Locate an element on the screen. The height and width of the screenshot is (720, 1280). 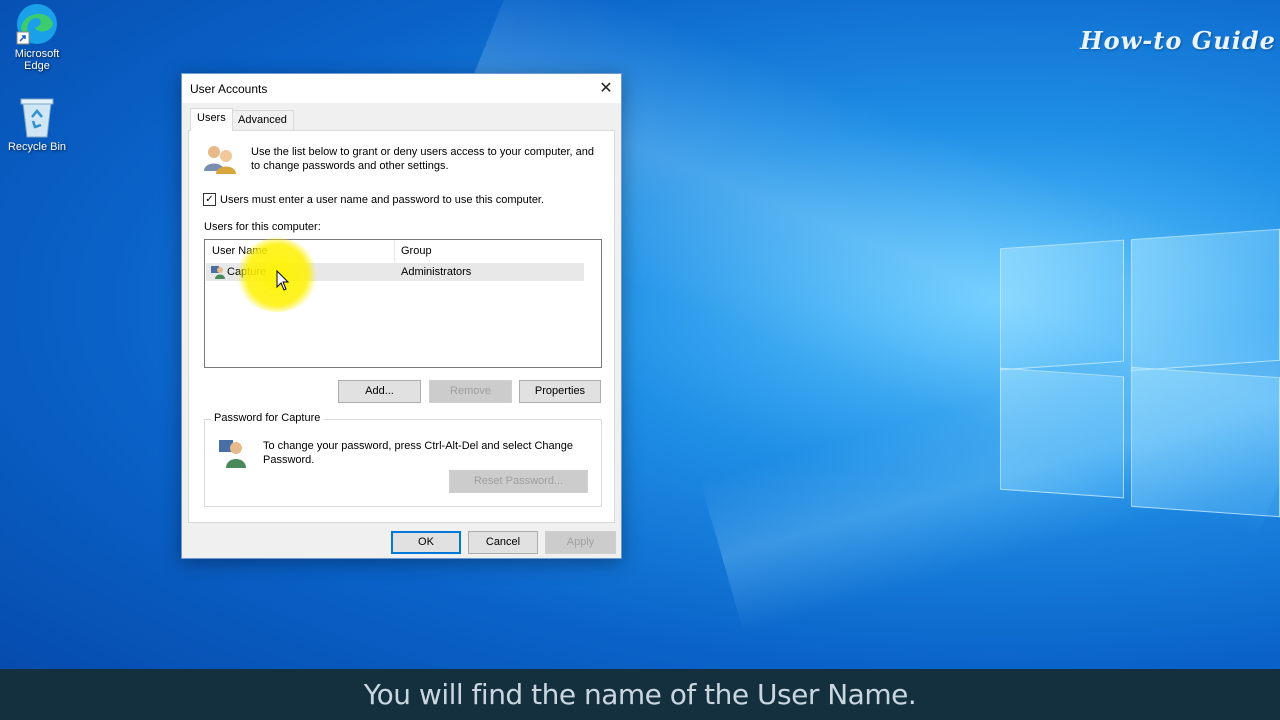
subtitle-caption: You will find the name of the User Name. is located at coordinates (640, 694).